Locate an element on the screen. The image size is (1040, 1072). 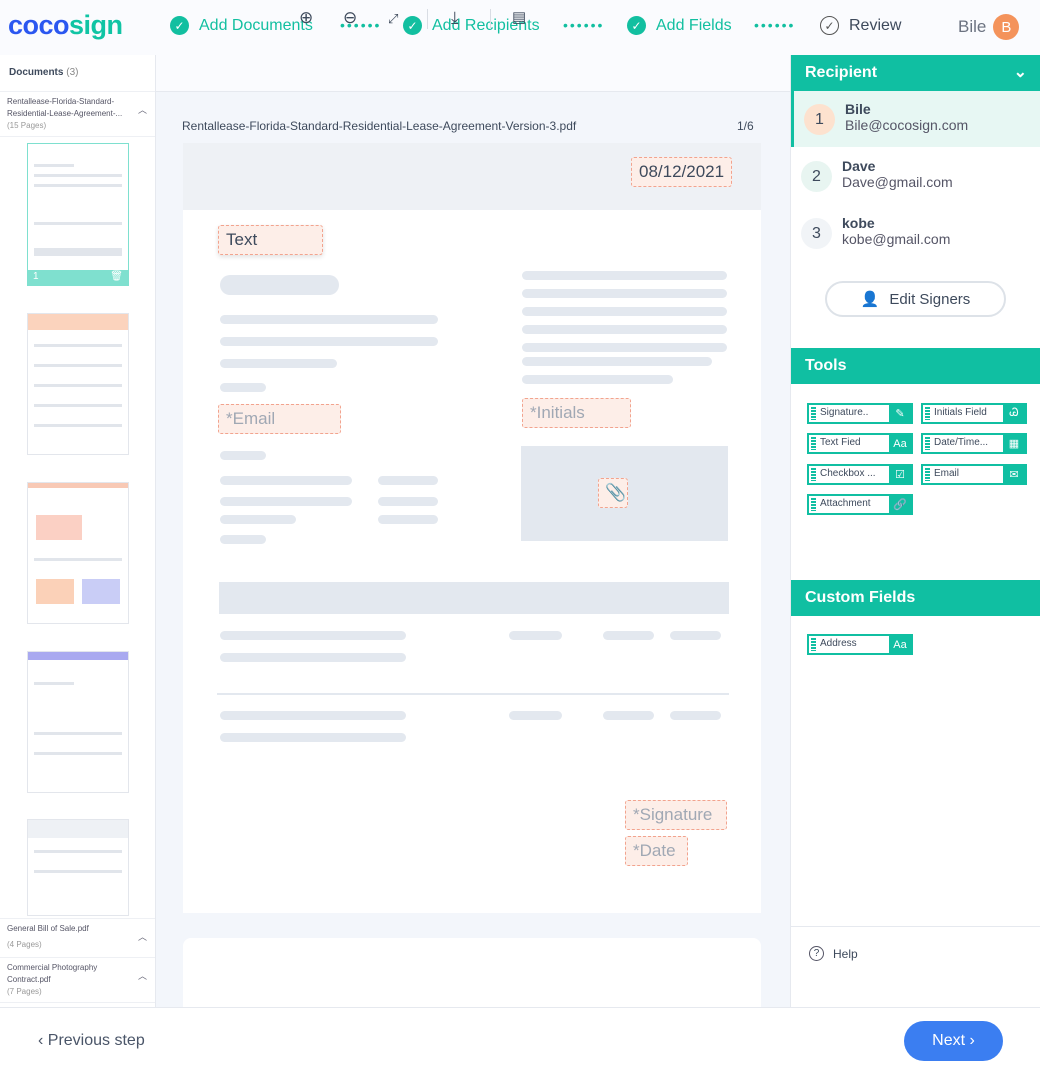
download-icon: ⤓ is located at coordinates (455, 18).